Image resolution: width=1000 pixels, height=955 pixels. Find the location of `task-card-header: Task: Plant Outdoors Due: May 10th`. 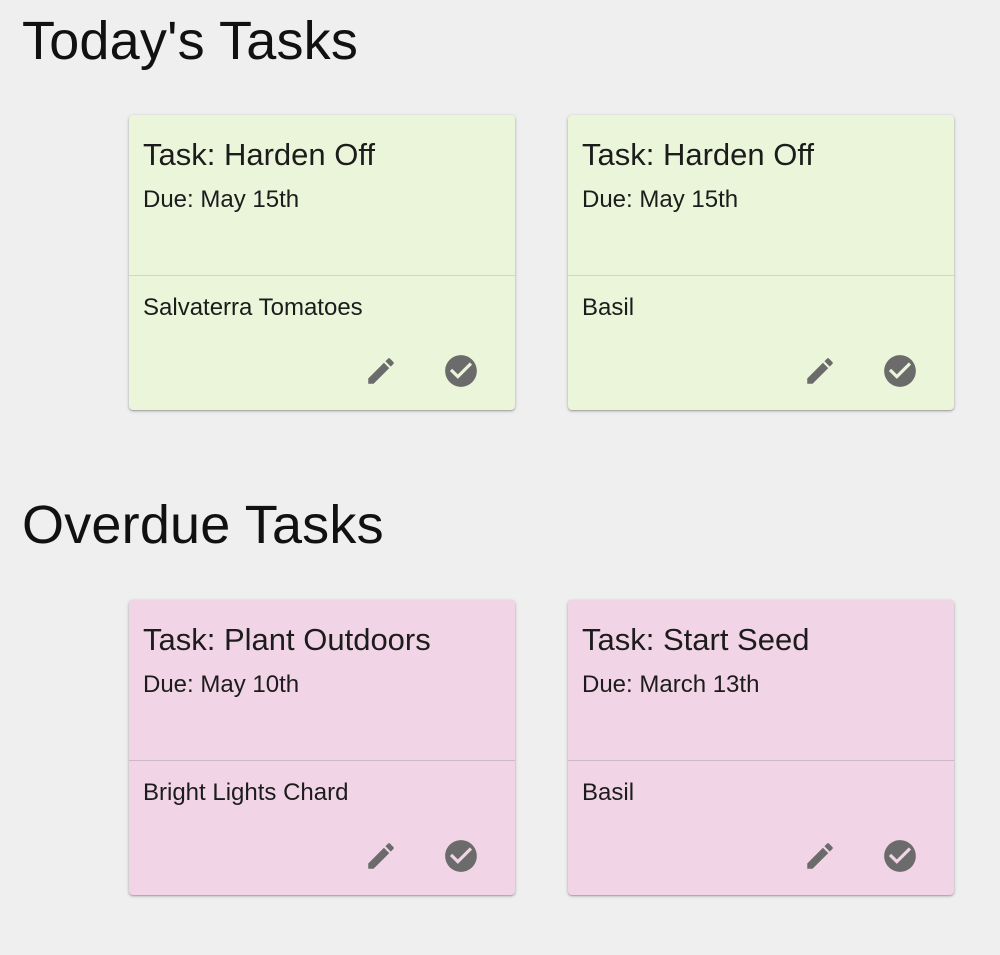

task-card-header: Task: Plant Outdoors Due: May 10th is located at coordinates (322, 680).